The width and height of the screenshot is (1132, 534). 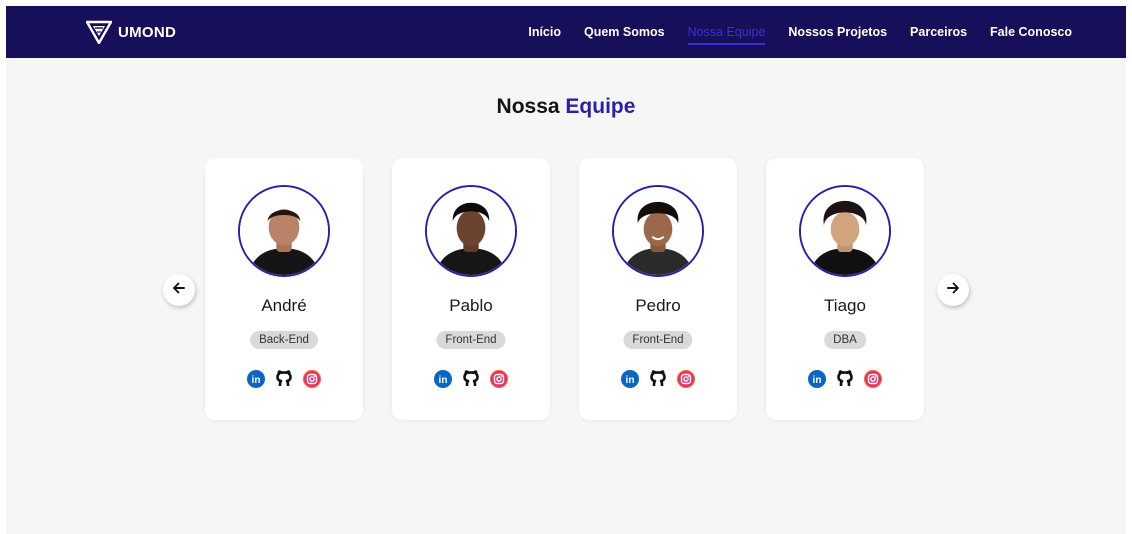 I want to click on section-title: Nossa Equipe, so click(x=566, y=107).